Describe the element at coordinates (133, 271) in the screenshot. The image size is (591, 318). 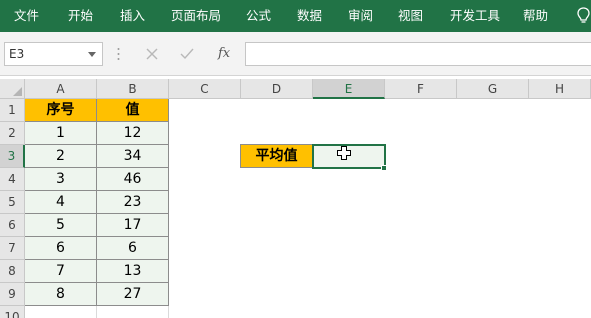
I see `table-cell-value: 13` at that location.